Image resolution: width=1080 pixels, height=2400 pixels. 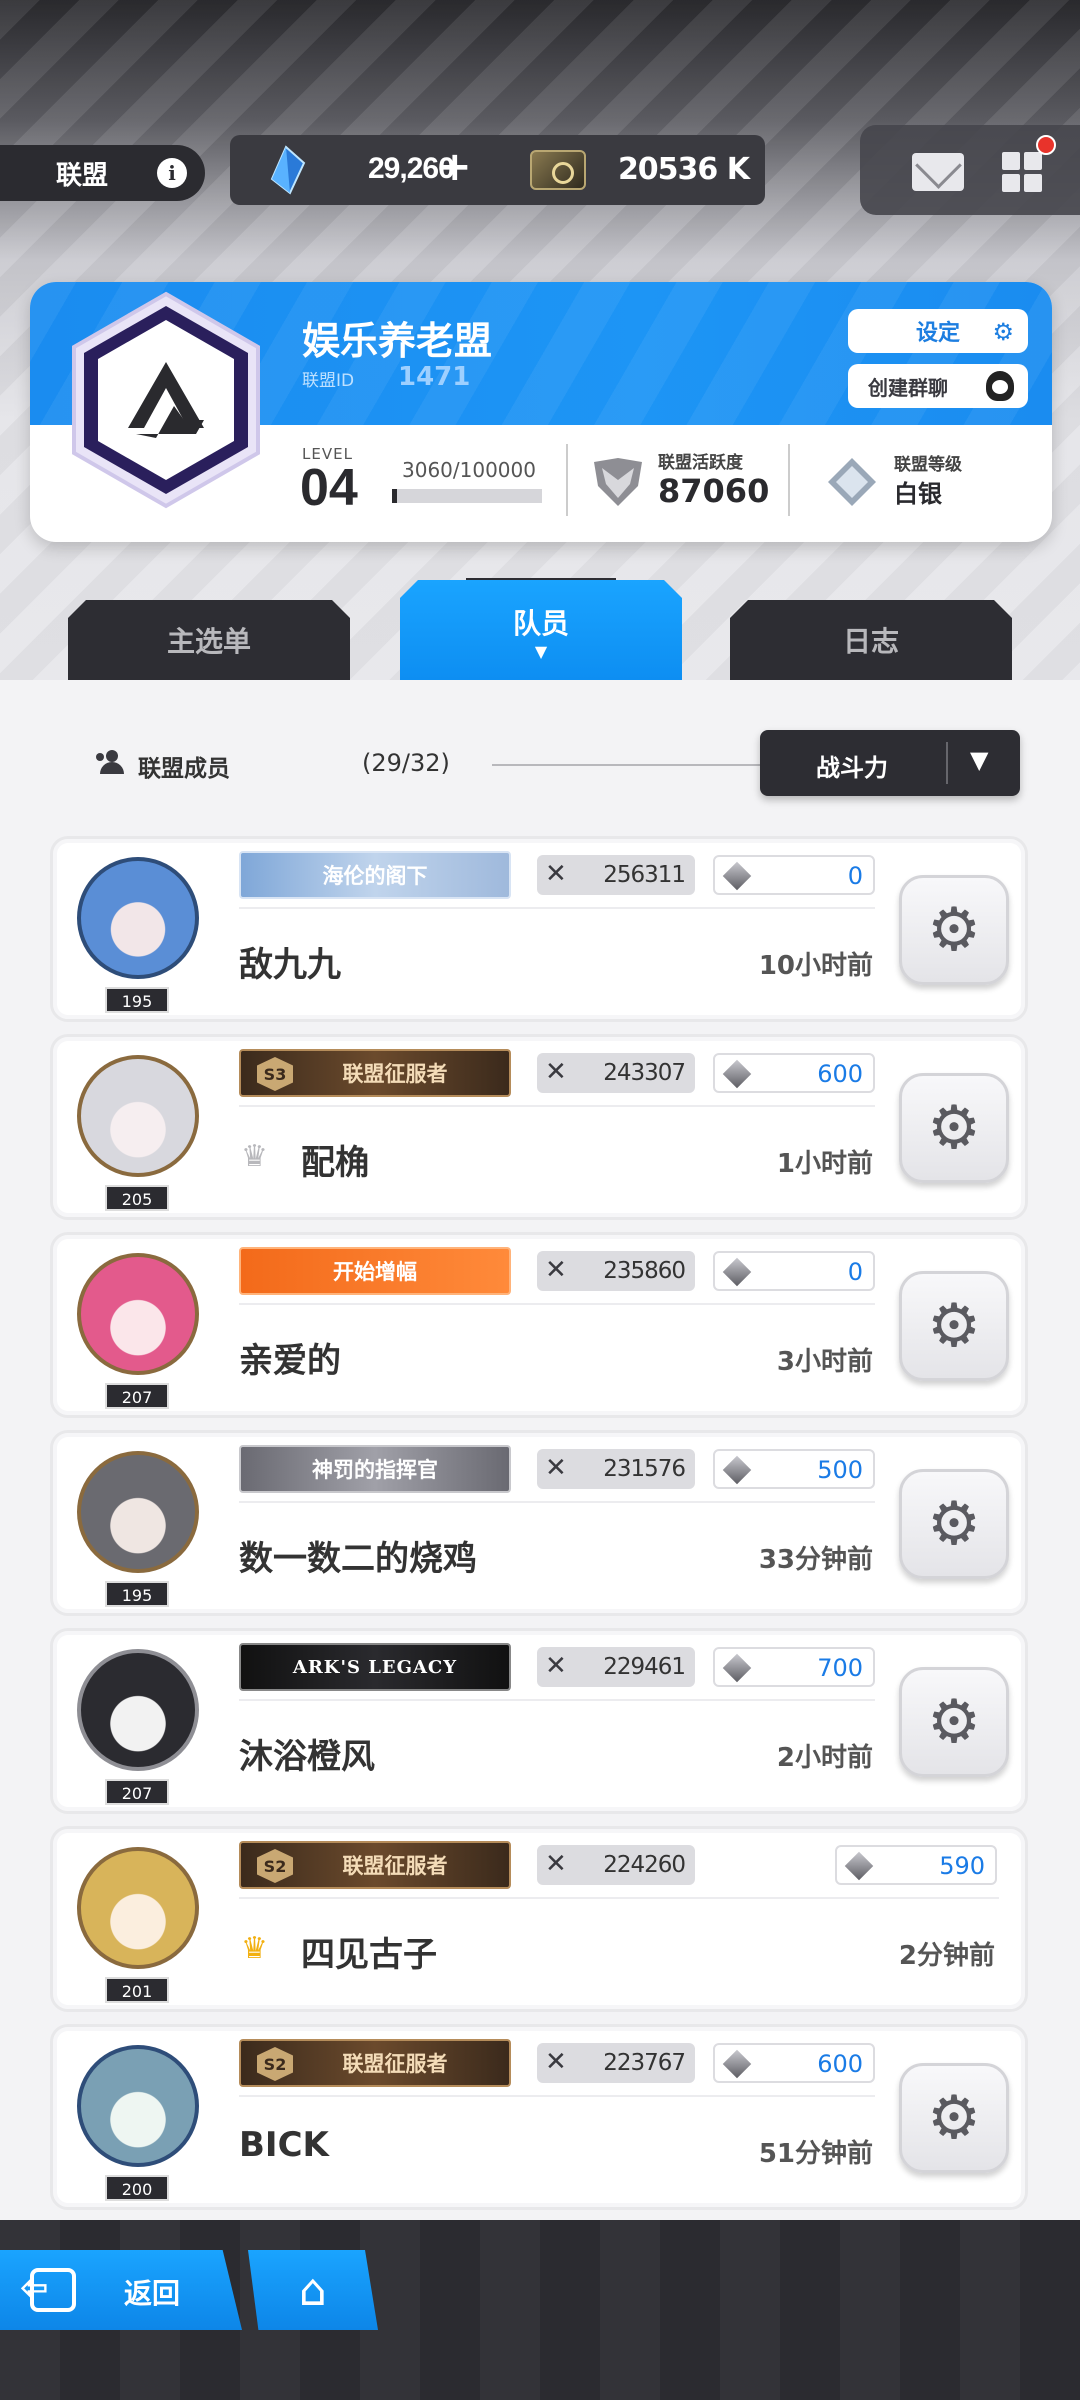 What do you see at coordinates (275, 1074) in the screenshot?
I see `tier-badge: S3` at bounding box center [275, 1074].